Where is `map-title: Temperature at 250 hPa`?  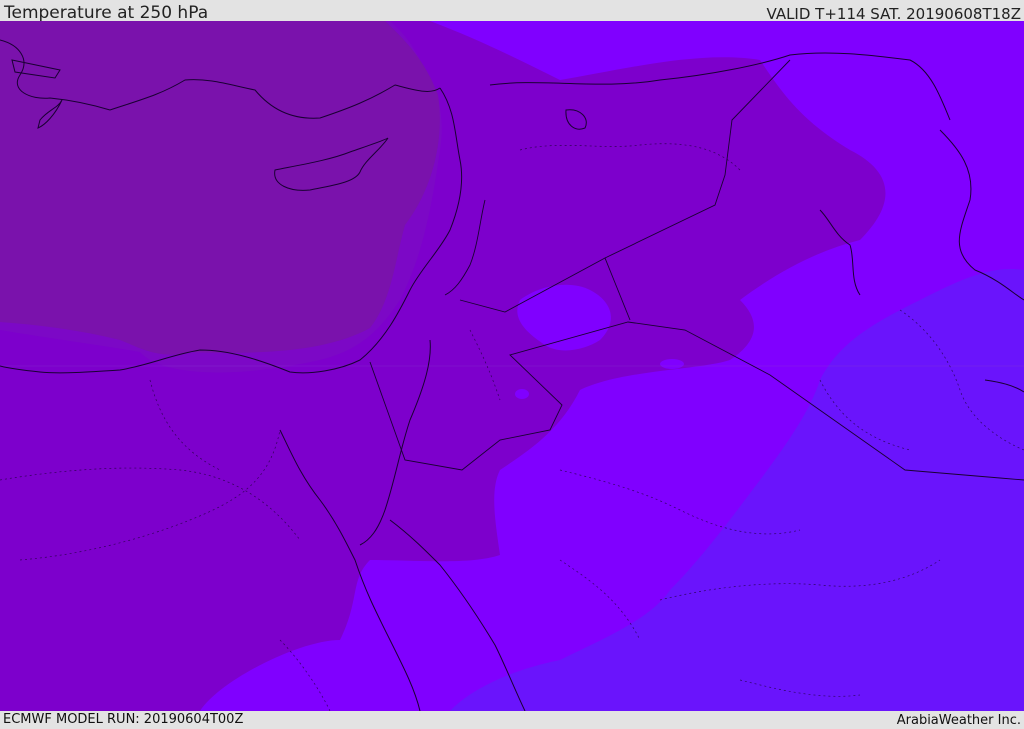 map-title: Temperature at 250 hPa is located at coordinates (106, 13).